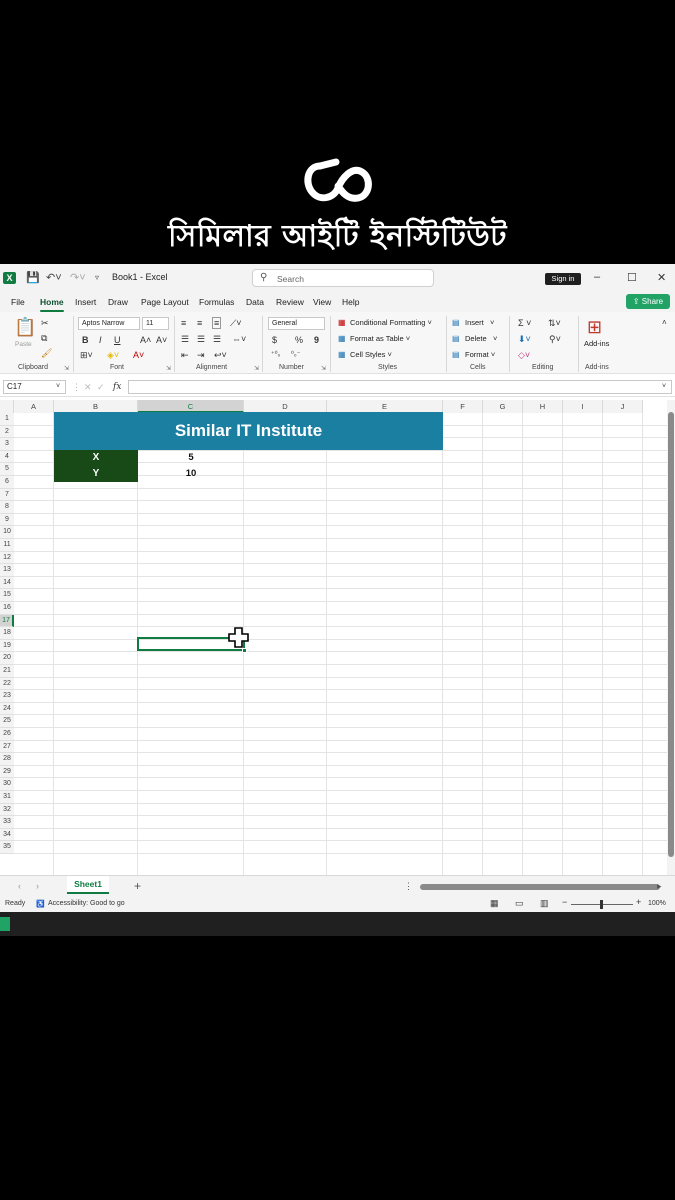 The height and width of the screenshot is (1200, 675). I want to click on cell-styles-icon: ▦, so click(342, 355).